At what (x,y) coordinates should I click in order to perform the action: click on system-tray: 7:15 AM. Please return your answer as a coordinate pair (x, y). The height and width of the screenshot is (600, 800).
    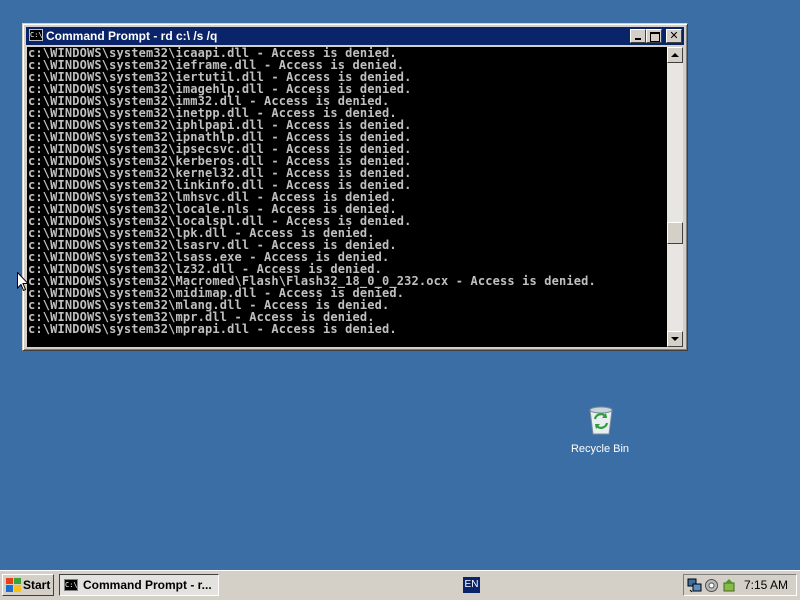
    Looking at the image, I should click on (740, 585).